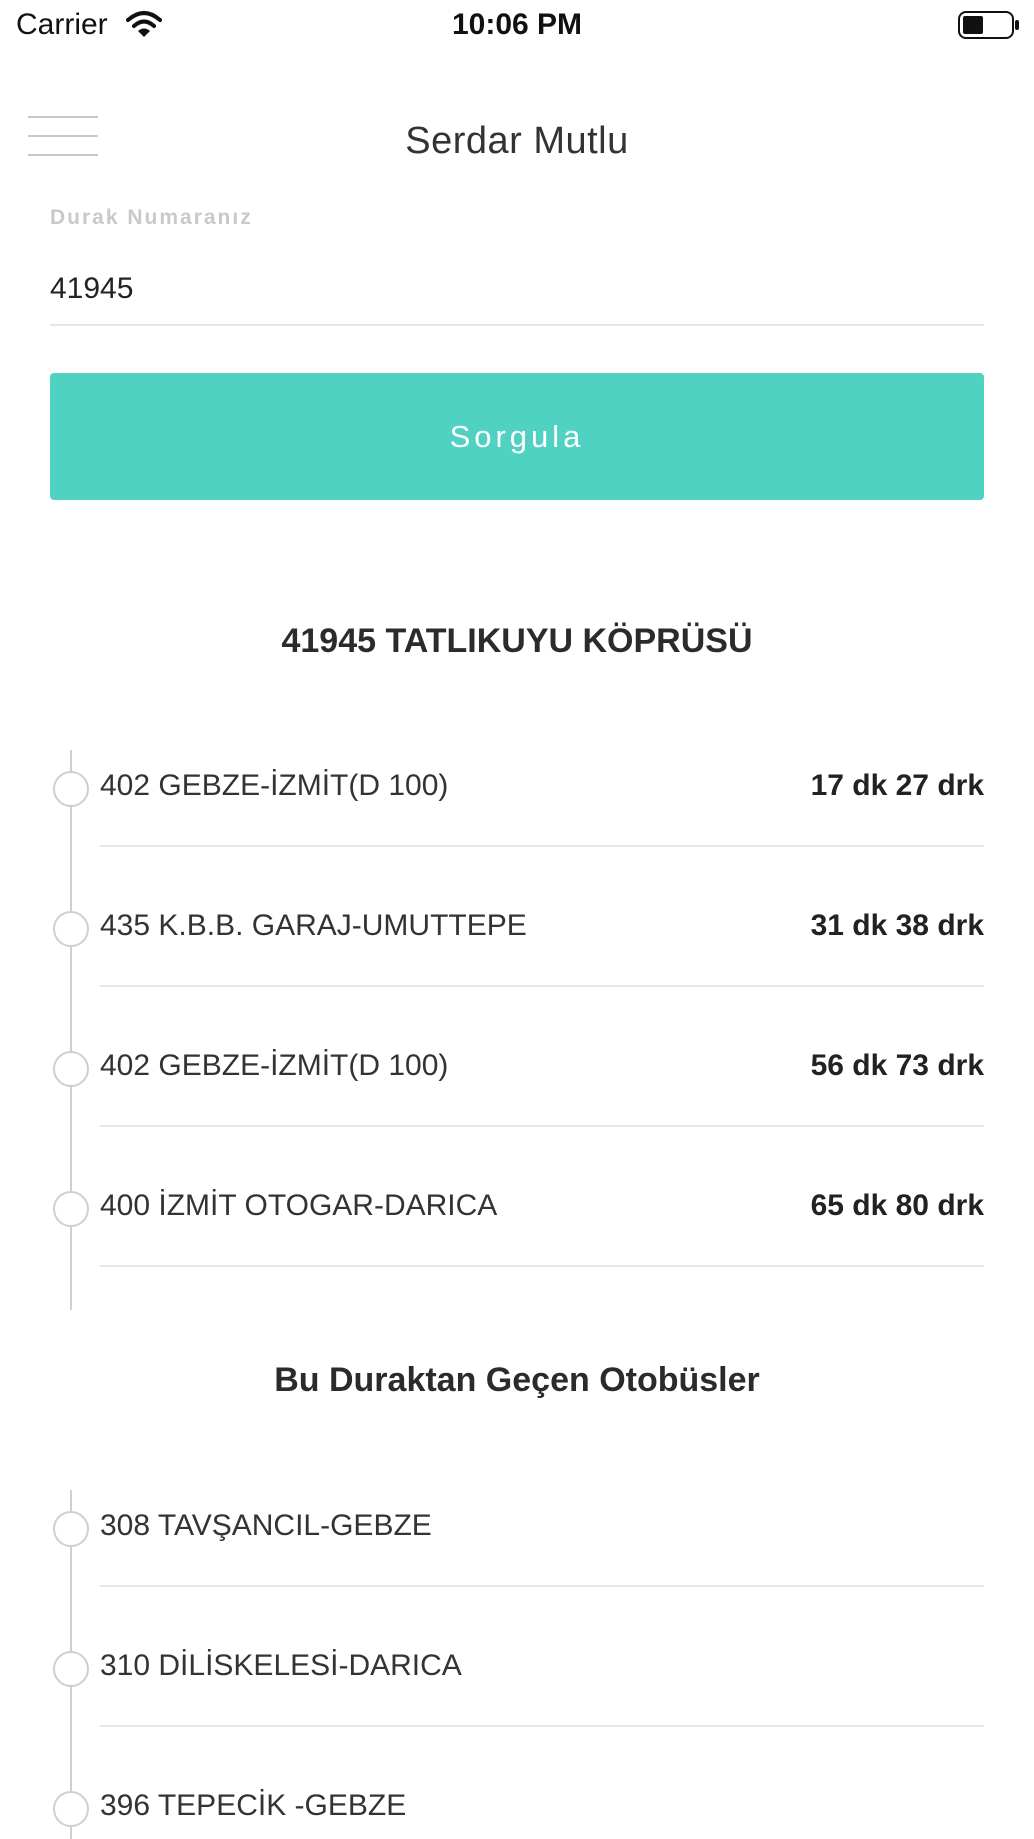 The image size is (1034, 1839). Describe the element at coordinates (517, 290) in the screenshot. I see `stop-number-input` at that location.